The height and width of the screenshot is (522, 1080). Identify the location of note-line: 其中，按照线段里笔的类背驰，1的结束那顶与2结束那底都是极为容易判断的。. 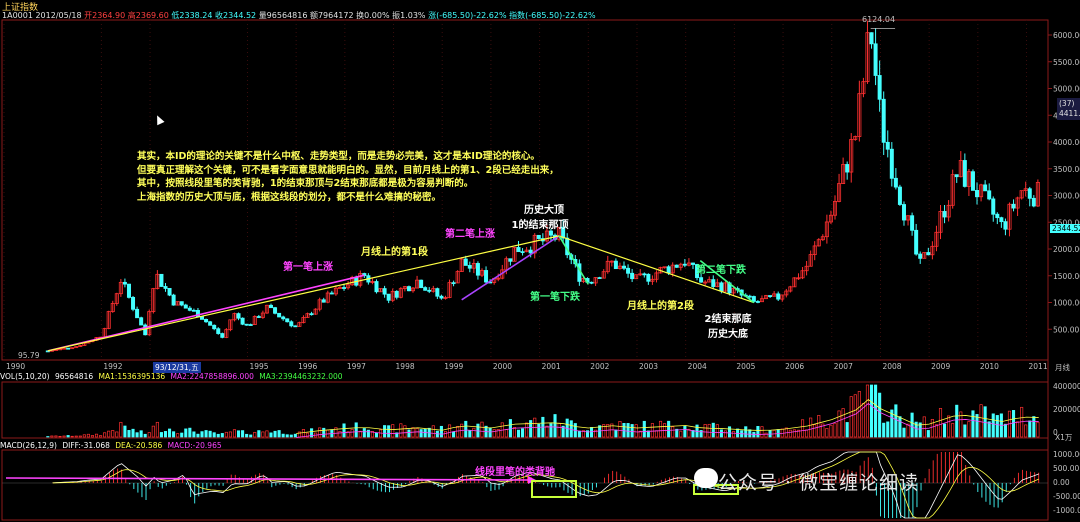
(305, 183).